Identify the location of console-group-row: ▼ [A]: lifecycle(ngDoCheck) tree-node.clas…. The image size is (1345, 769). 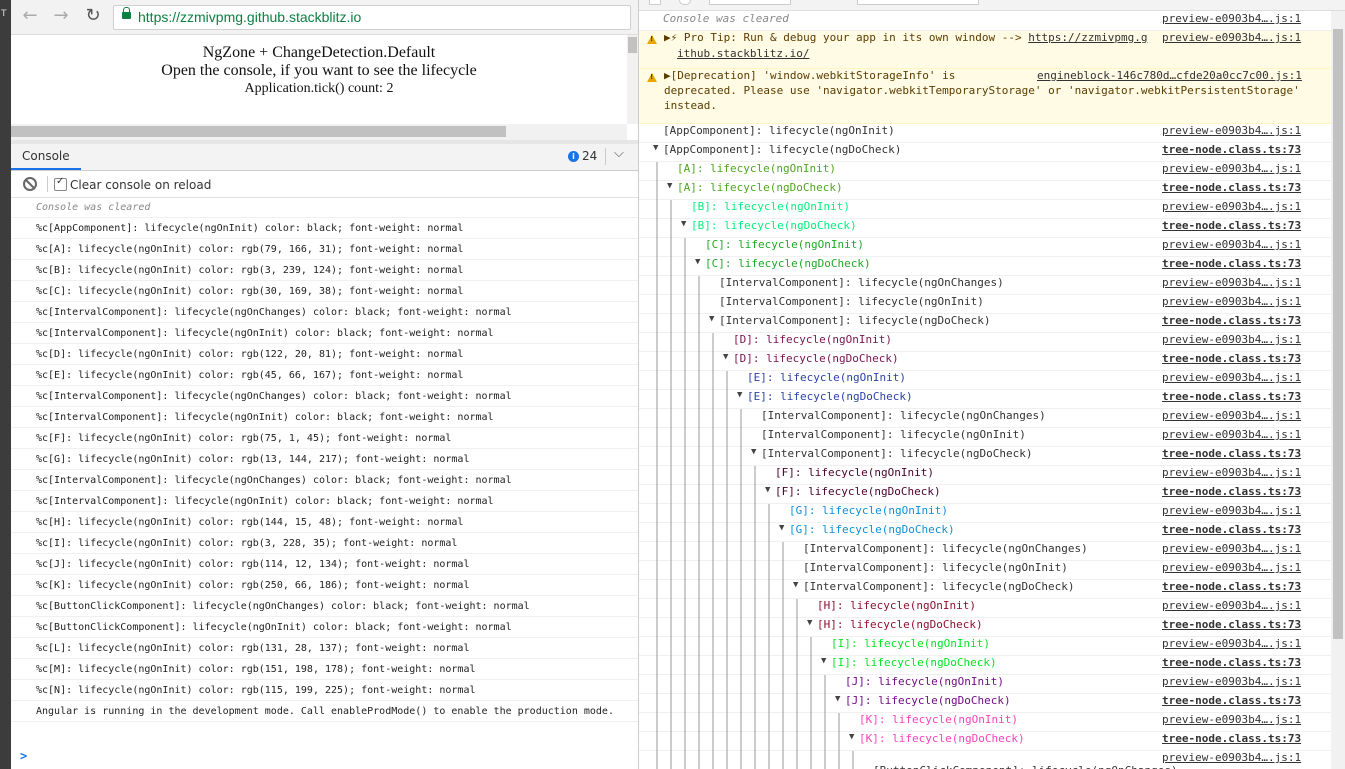
(985, 190).